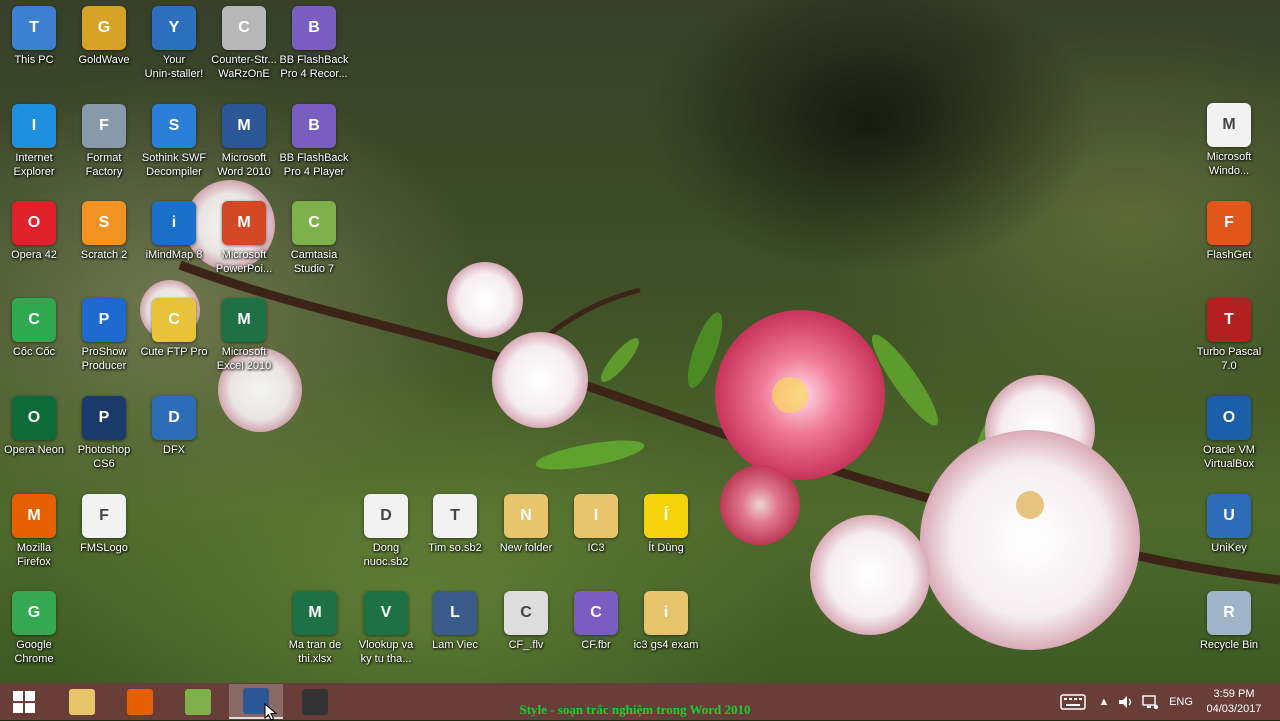 This screenshot has height=721, width=1280. Describe the element at coordinates (455, 548) in the screenshot. I see `desktop-icon-label: Tim so.sb2` at that location.